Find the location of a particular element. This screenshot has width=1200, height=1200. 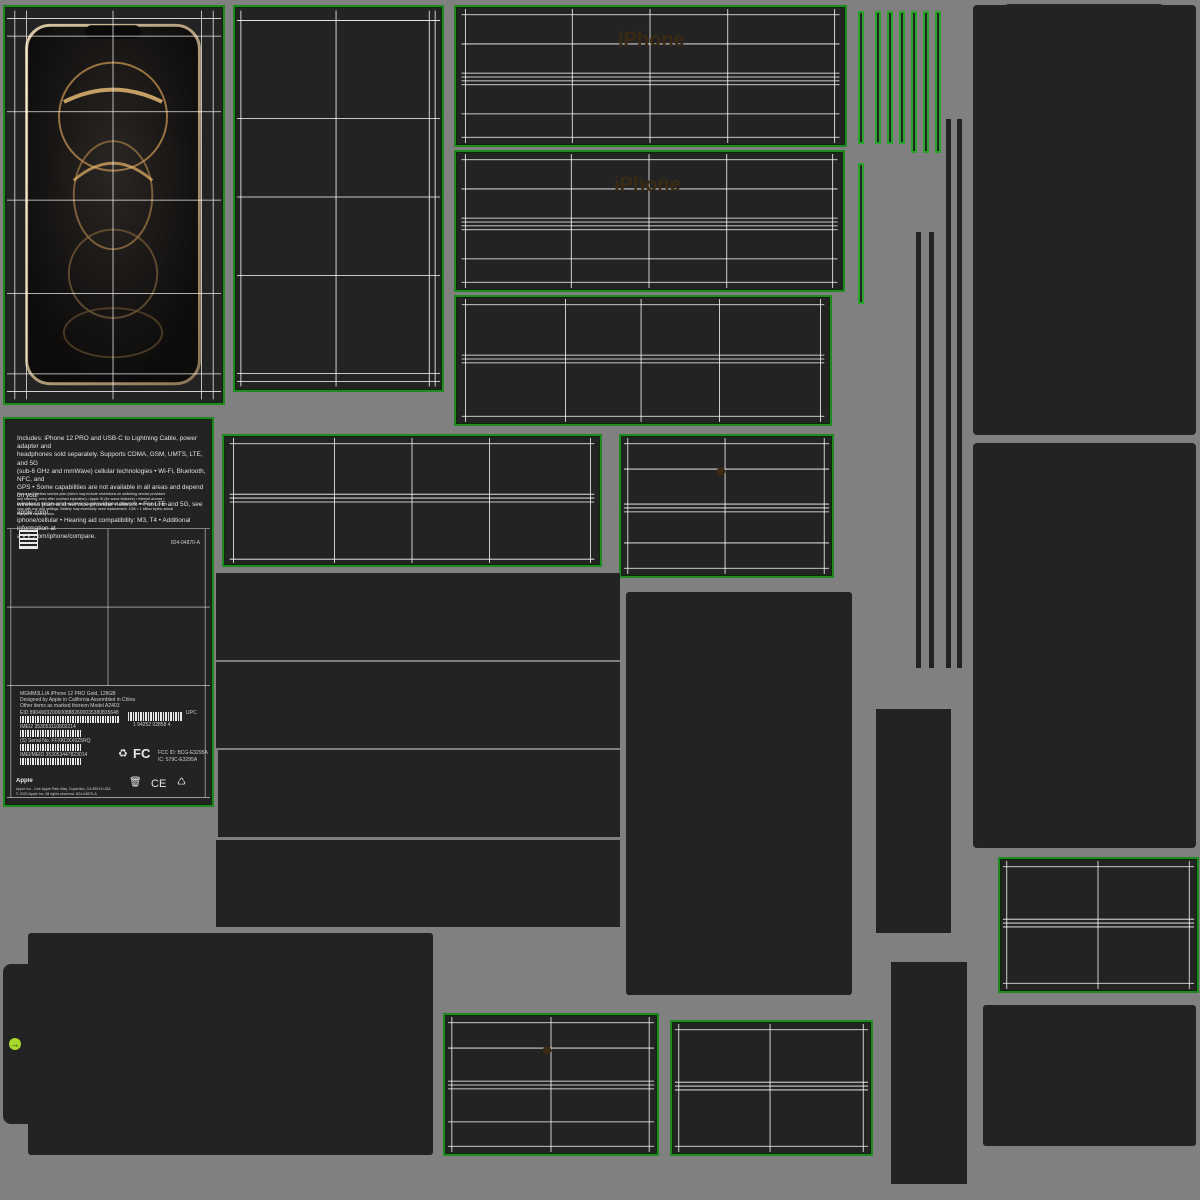

fcc-id: FCC ID: BCG-E3295A is located at coordinates (183, 753).